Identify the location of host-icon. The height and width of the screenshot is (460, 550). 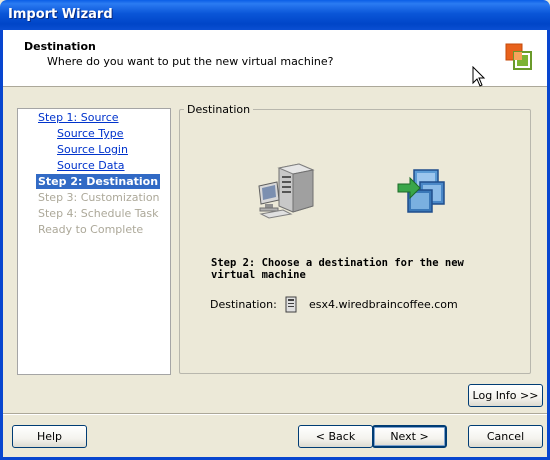
(291, 304).